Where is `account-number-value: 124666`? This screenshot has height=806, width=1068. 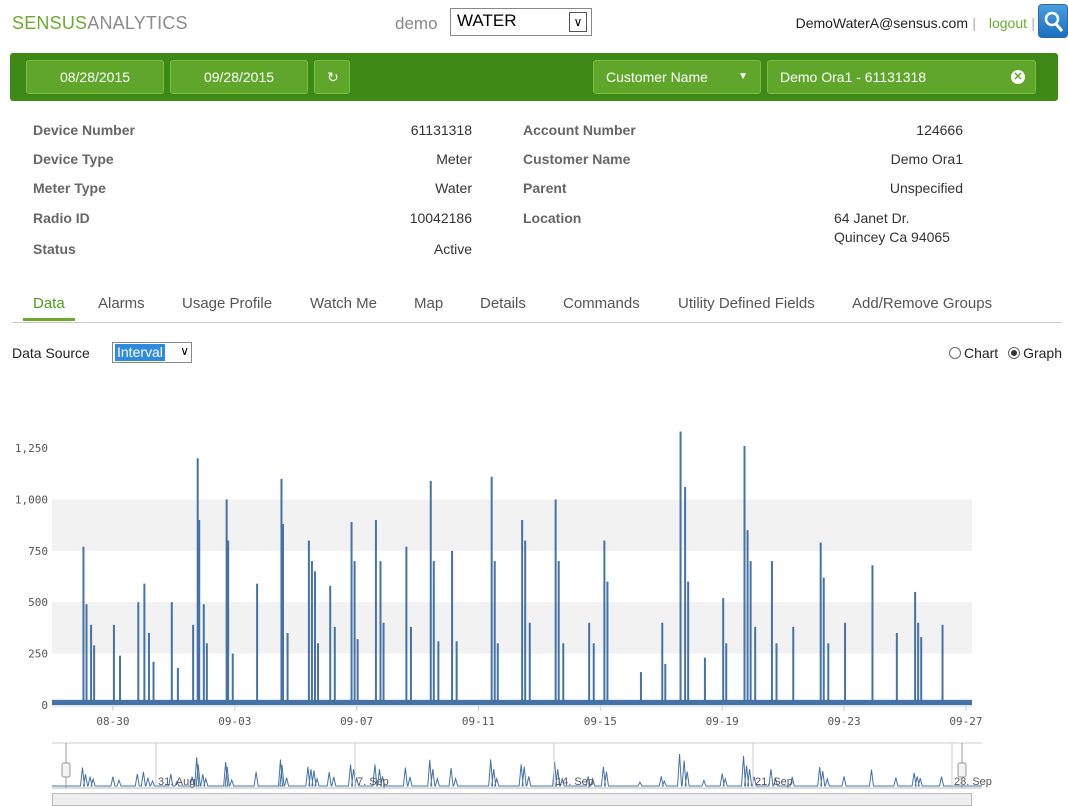 account-number-value: 124666 is located at coordinates (939, 130).